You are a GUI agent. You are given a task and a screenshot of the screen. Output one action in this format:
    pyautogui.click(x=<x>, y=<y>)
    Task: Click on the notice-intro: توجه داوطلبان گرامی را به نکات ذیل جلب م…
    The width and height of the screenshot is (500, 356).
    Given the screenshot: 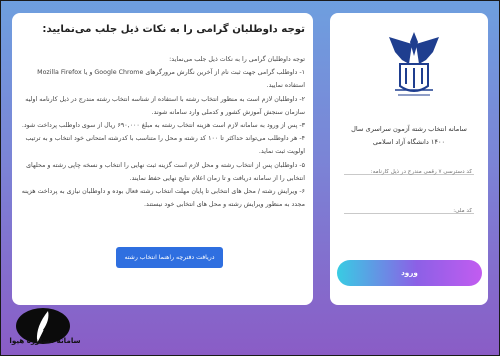 What is the action you would take?
    pyautogui.click(x=237, y=59)
    